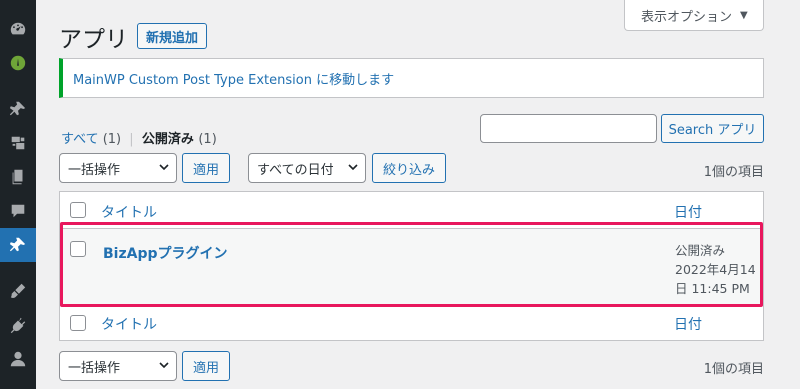  Describe the element at coordinates (411, 324) in the screenshot. I see `table-footer: タイトル 日付` at that location.